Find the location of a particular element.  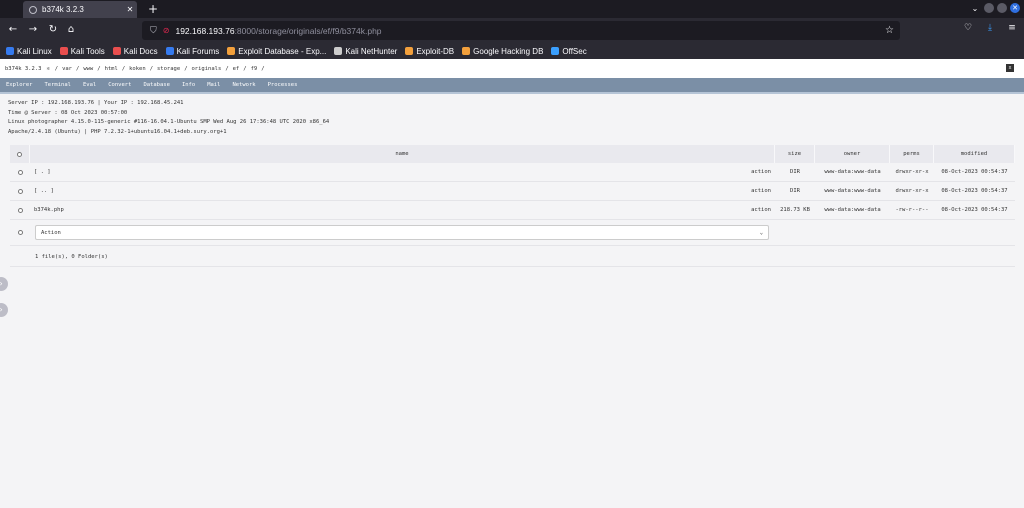

reload-icon: ↻ is located at coordinates (53, 30).